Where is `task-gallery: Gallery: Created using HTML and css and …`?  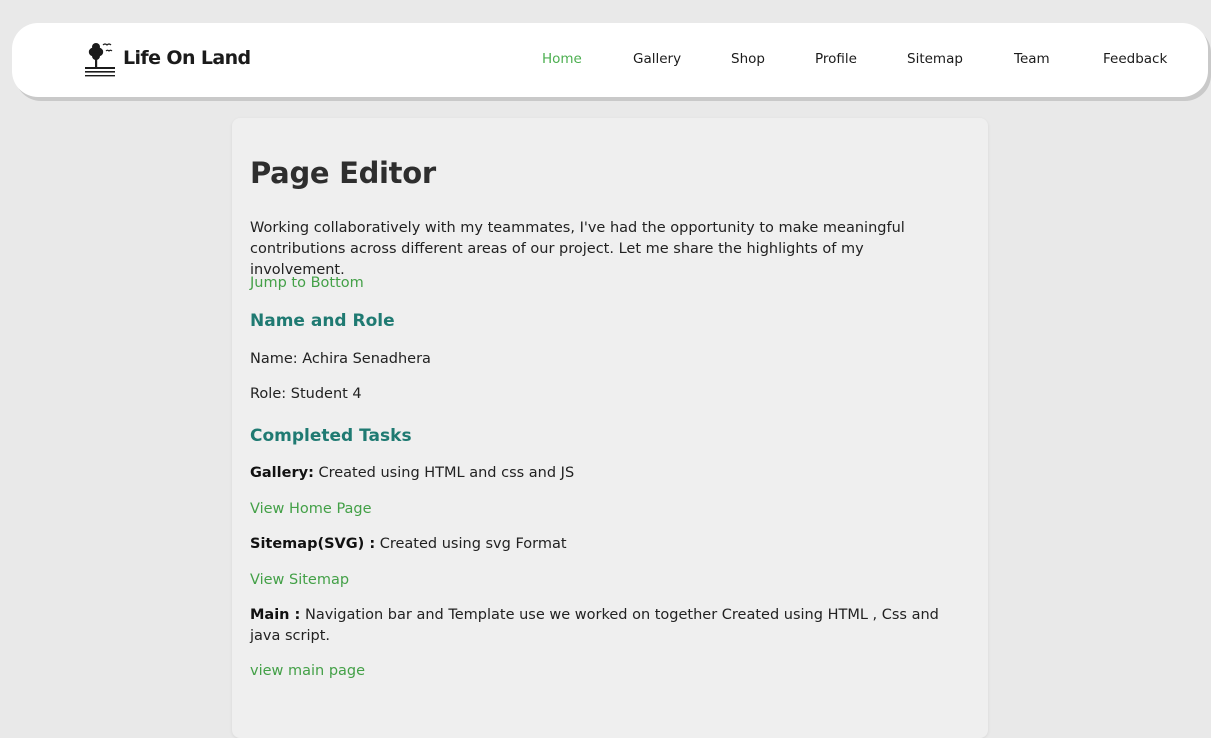 task-gallery: Gallery: Created using HTML and css and … is located at coordinates (412, 473).